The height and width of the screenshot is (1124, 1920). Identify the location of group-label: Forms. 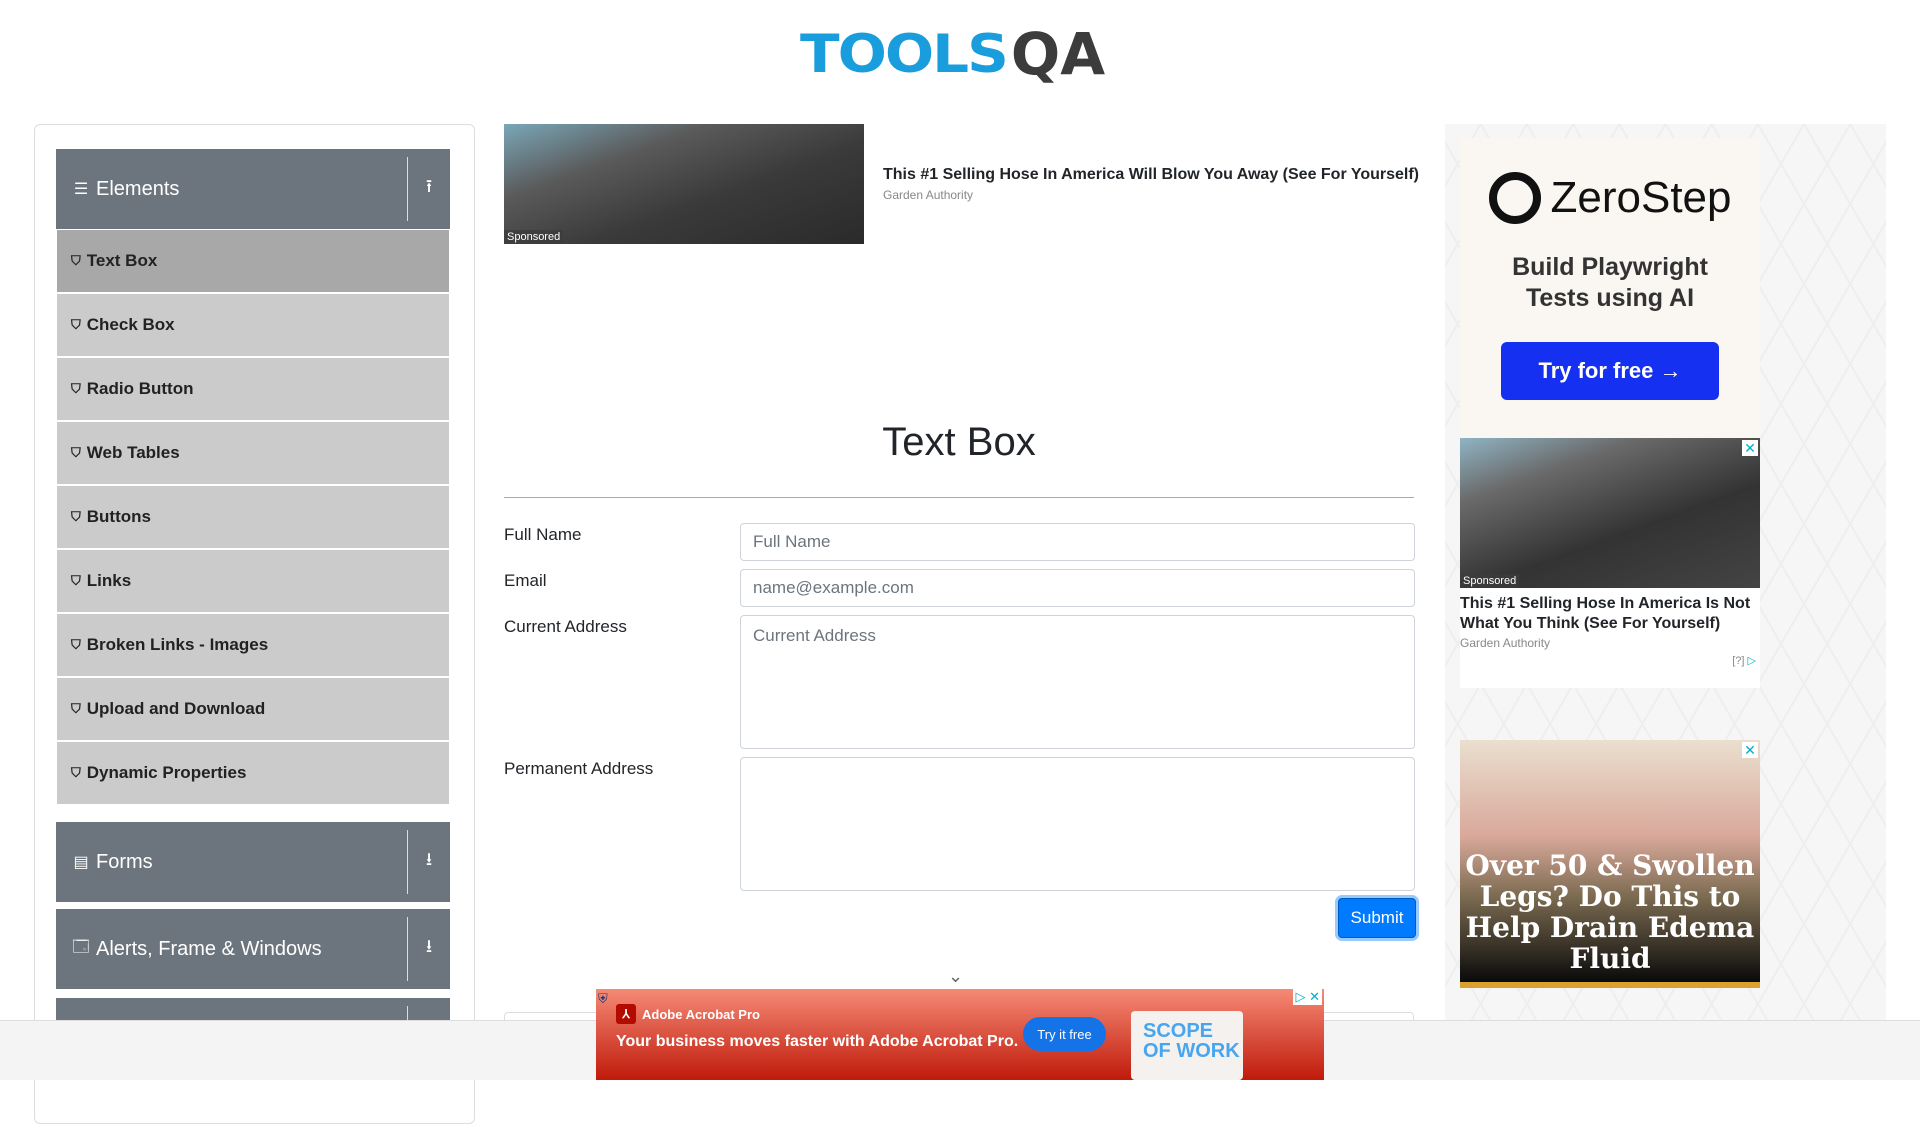
(124, 861).